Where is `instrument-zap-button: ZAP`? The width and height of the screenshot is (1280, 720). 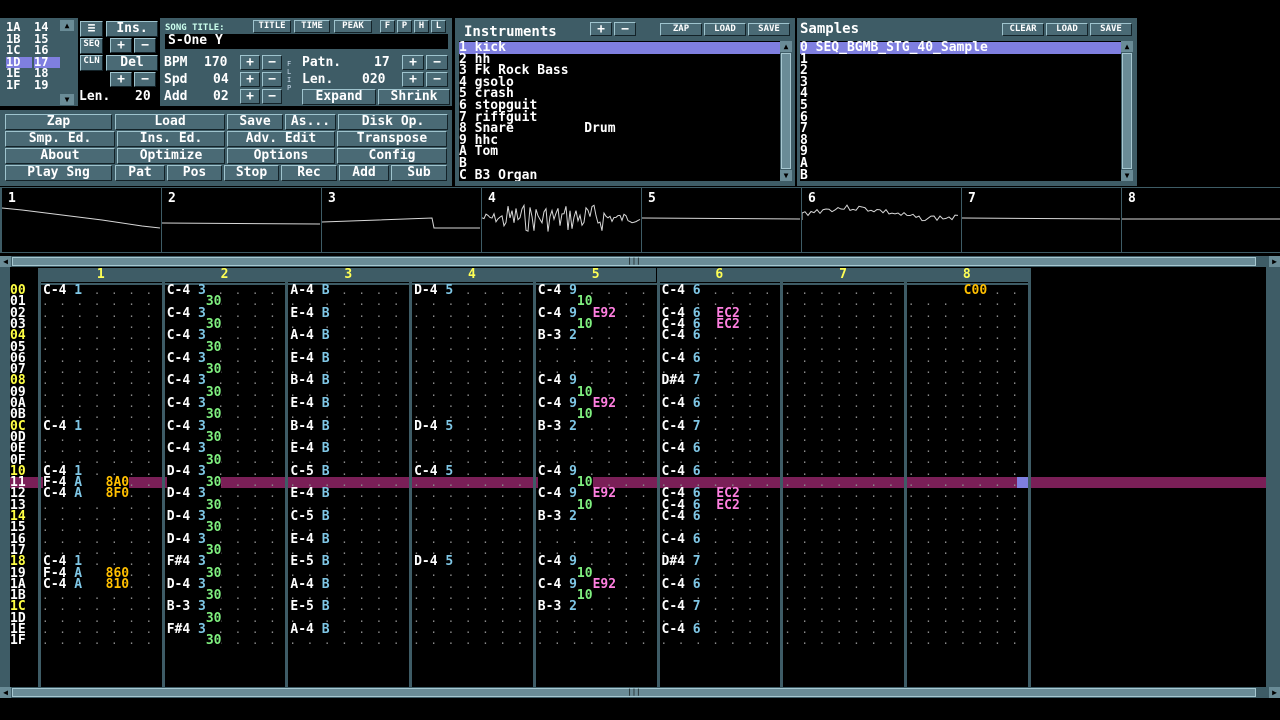
instrument-zap-button: ZAP is located at coordinates (681, 29).